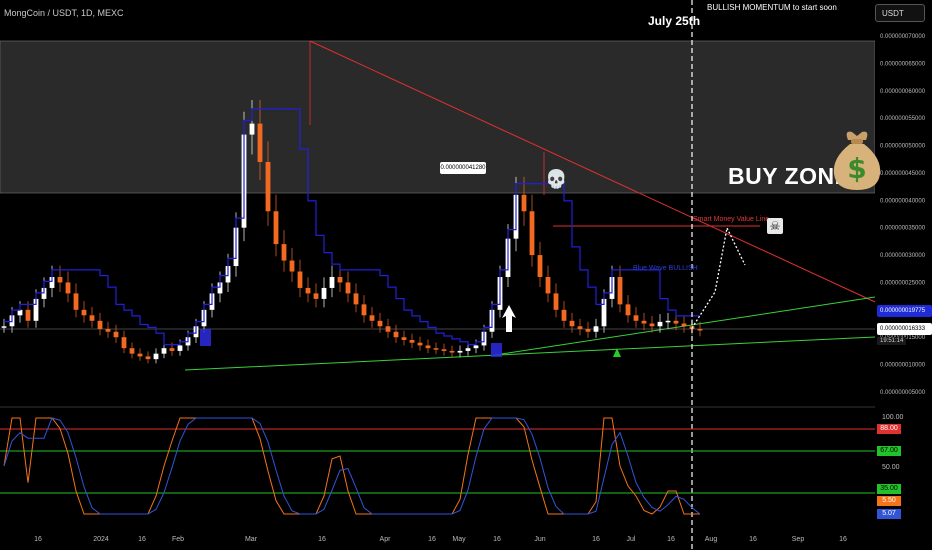 The height and width of the screenshot is (550, 932). What do you see at coordinates (903, 174) in the screenshot?
I see `price-tick-label: 0.000000045000` at bounding box center [903, 174].